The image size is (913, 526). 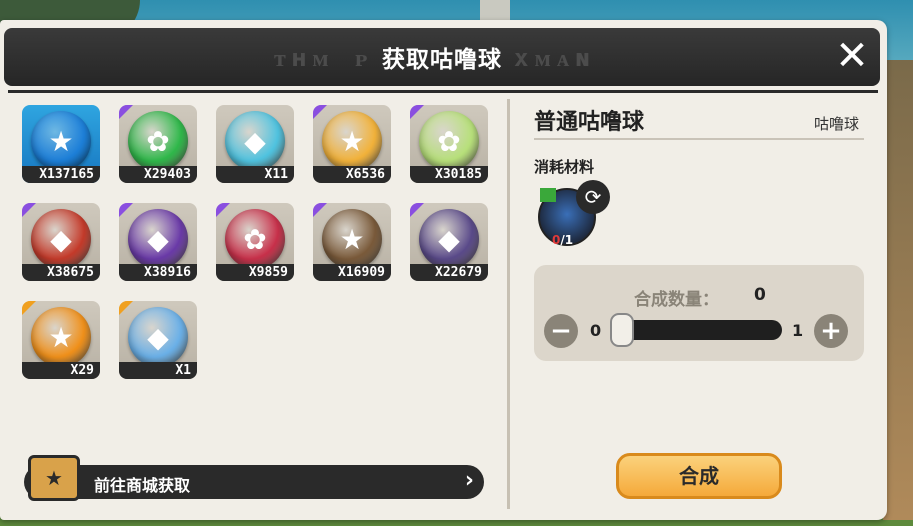 I want to click on quantity-slider-track, so click(x=697, y=330).